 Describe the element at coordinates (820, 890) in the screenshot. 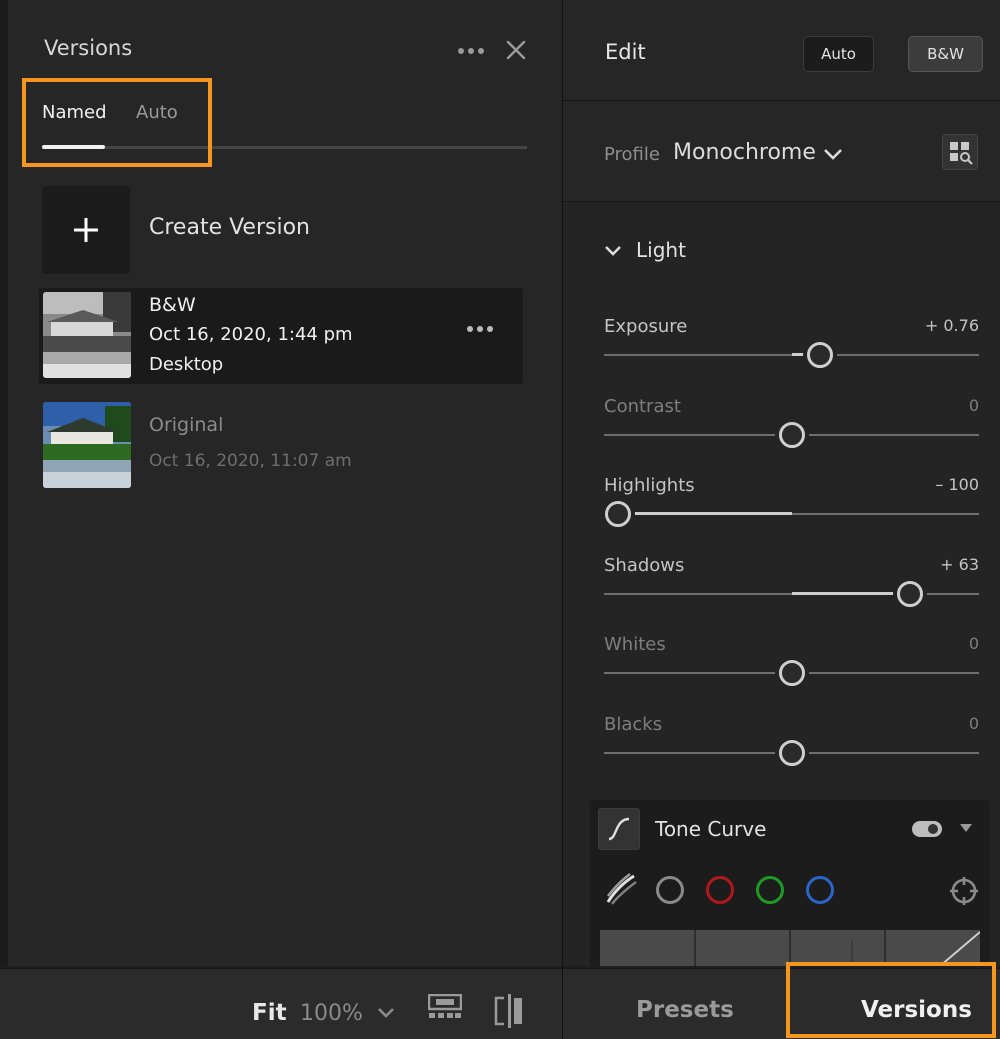

I see `blue-channel-icon` at that location.